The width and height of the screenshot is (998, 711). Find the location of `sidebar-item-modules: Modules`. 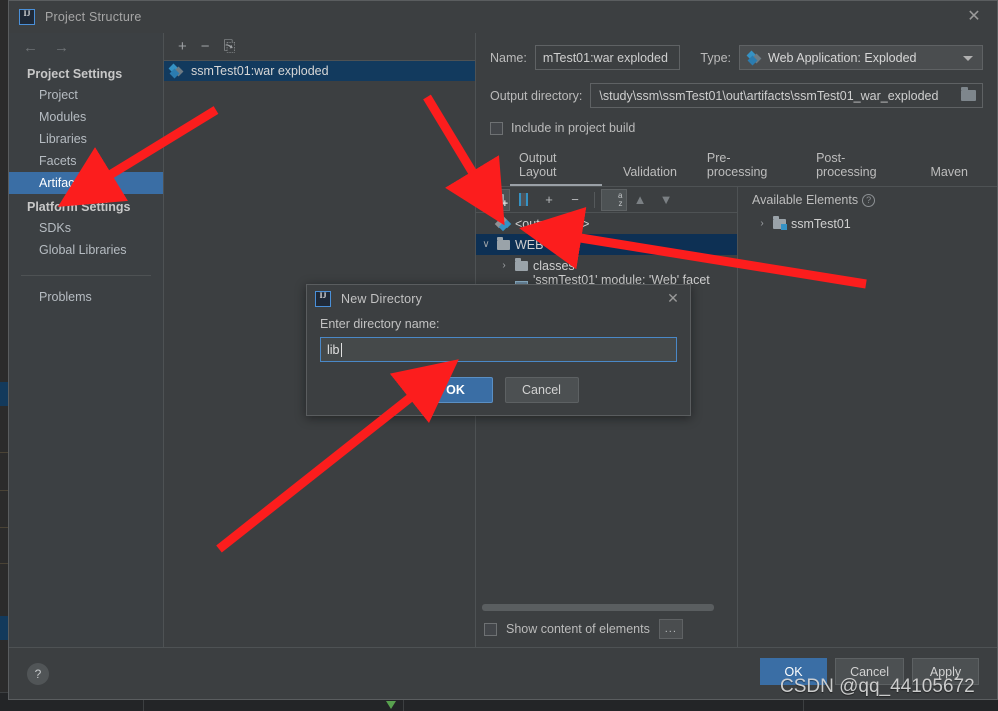

sidebar-item-modules: Modules is located at coordinates (86, 117).